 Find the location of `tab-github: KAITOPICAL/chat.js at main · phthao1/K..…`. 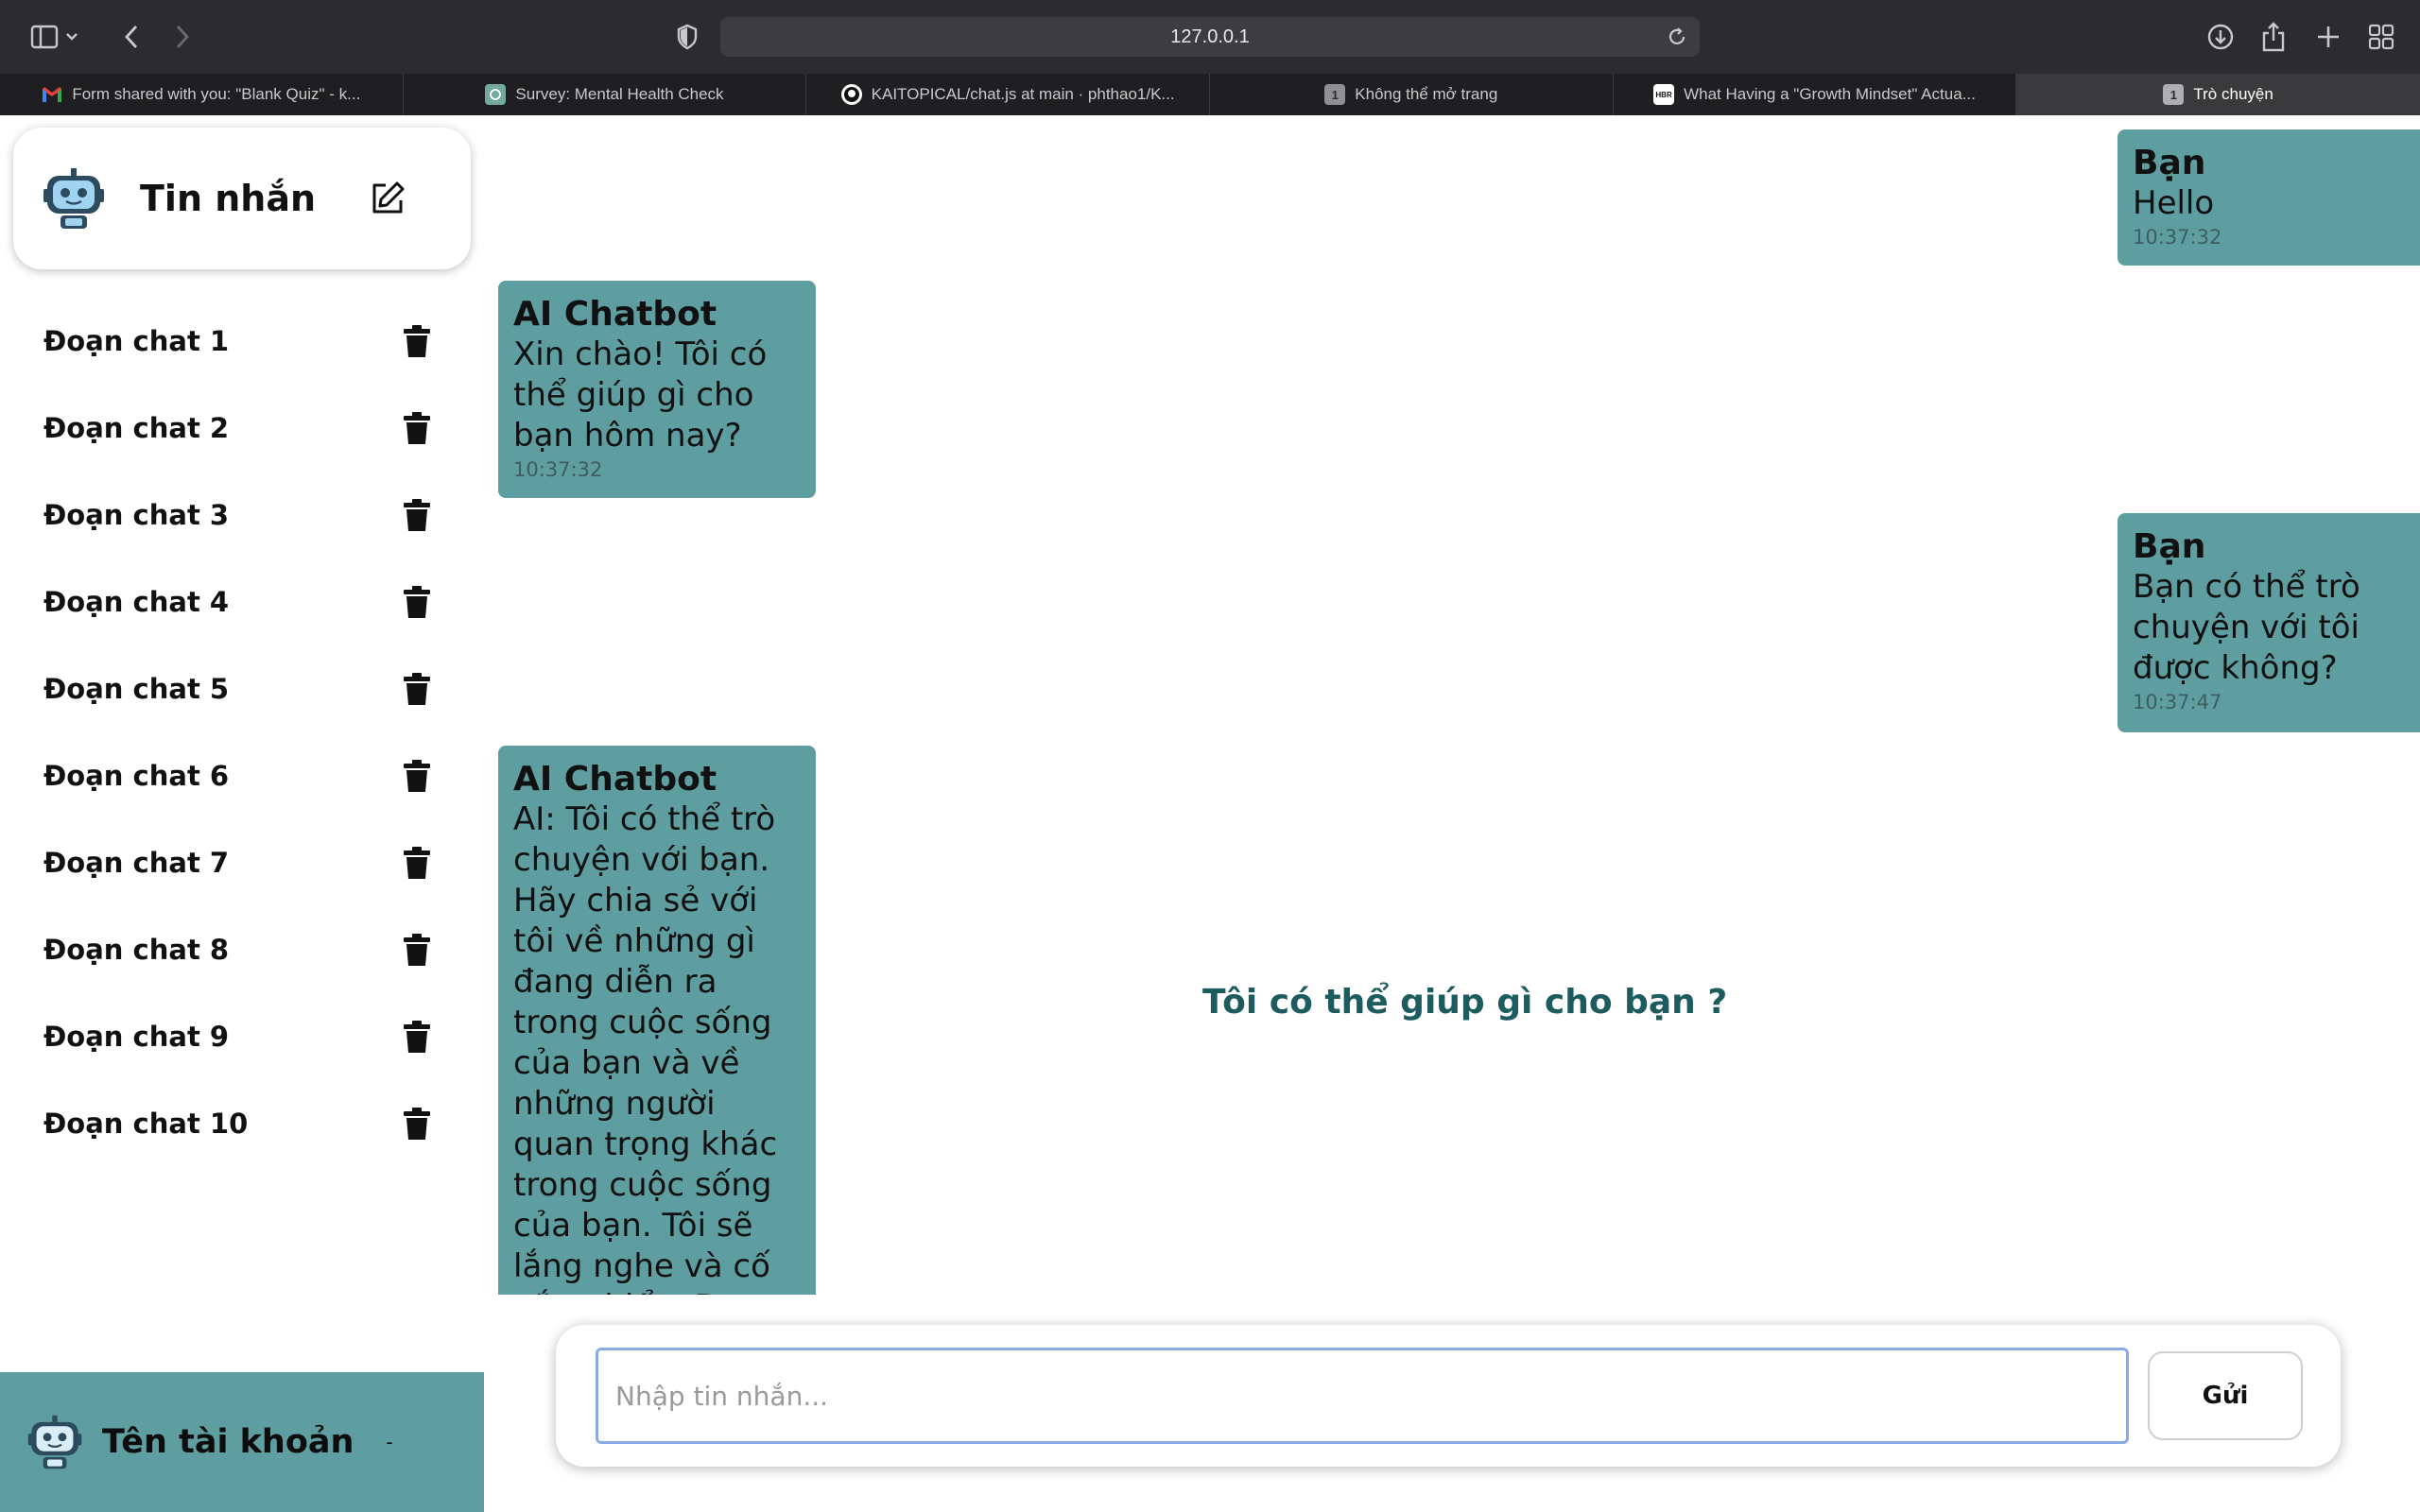

tab-github: KAITOPICAL/chat.js at main · phthao1/K..… is located at coordinates (1008, 94).